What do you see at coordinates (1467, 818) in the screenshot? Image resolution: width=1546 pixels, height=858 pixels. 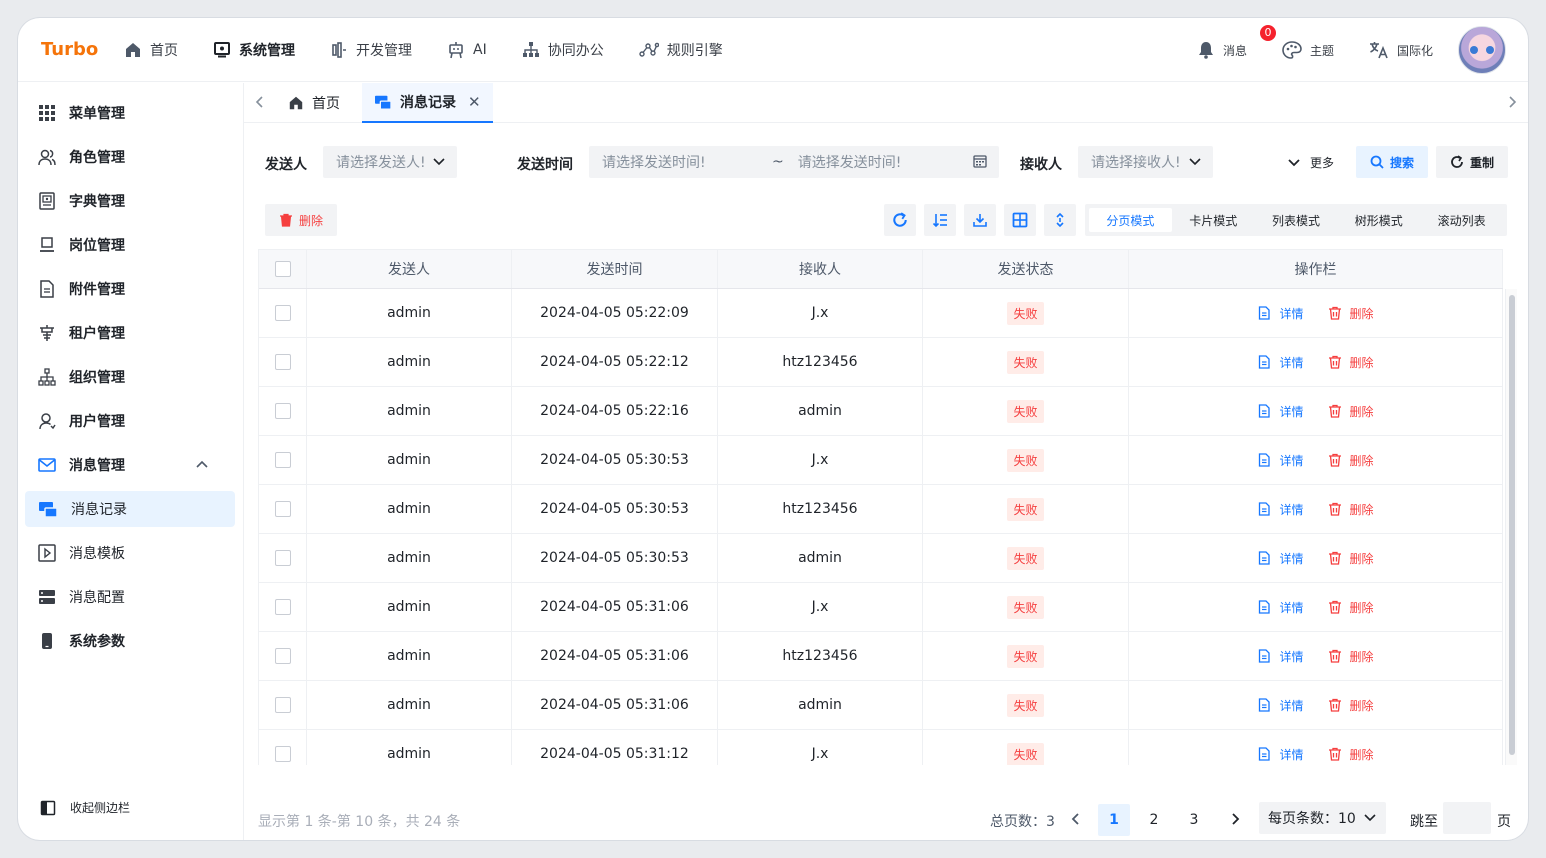 I see `jump-page-input` at bounding box center [1467, 818].